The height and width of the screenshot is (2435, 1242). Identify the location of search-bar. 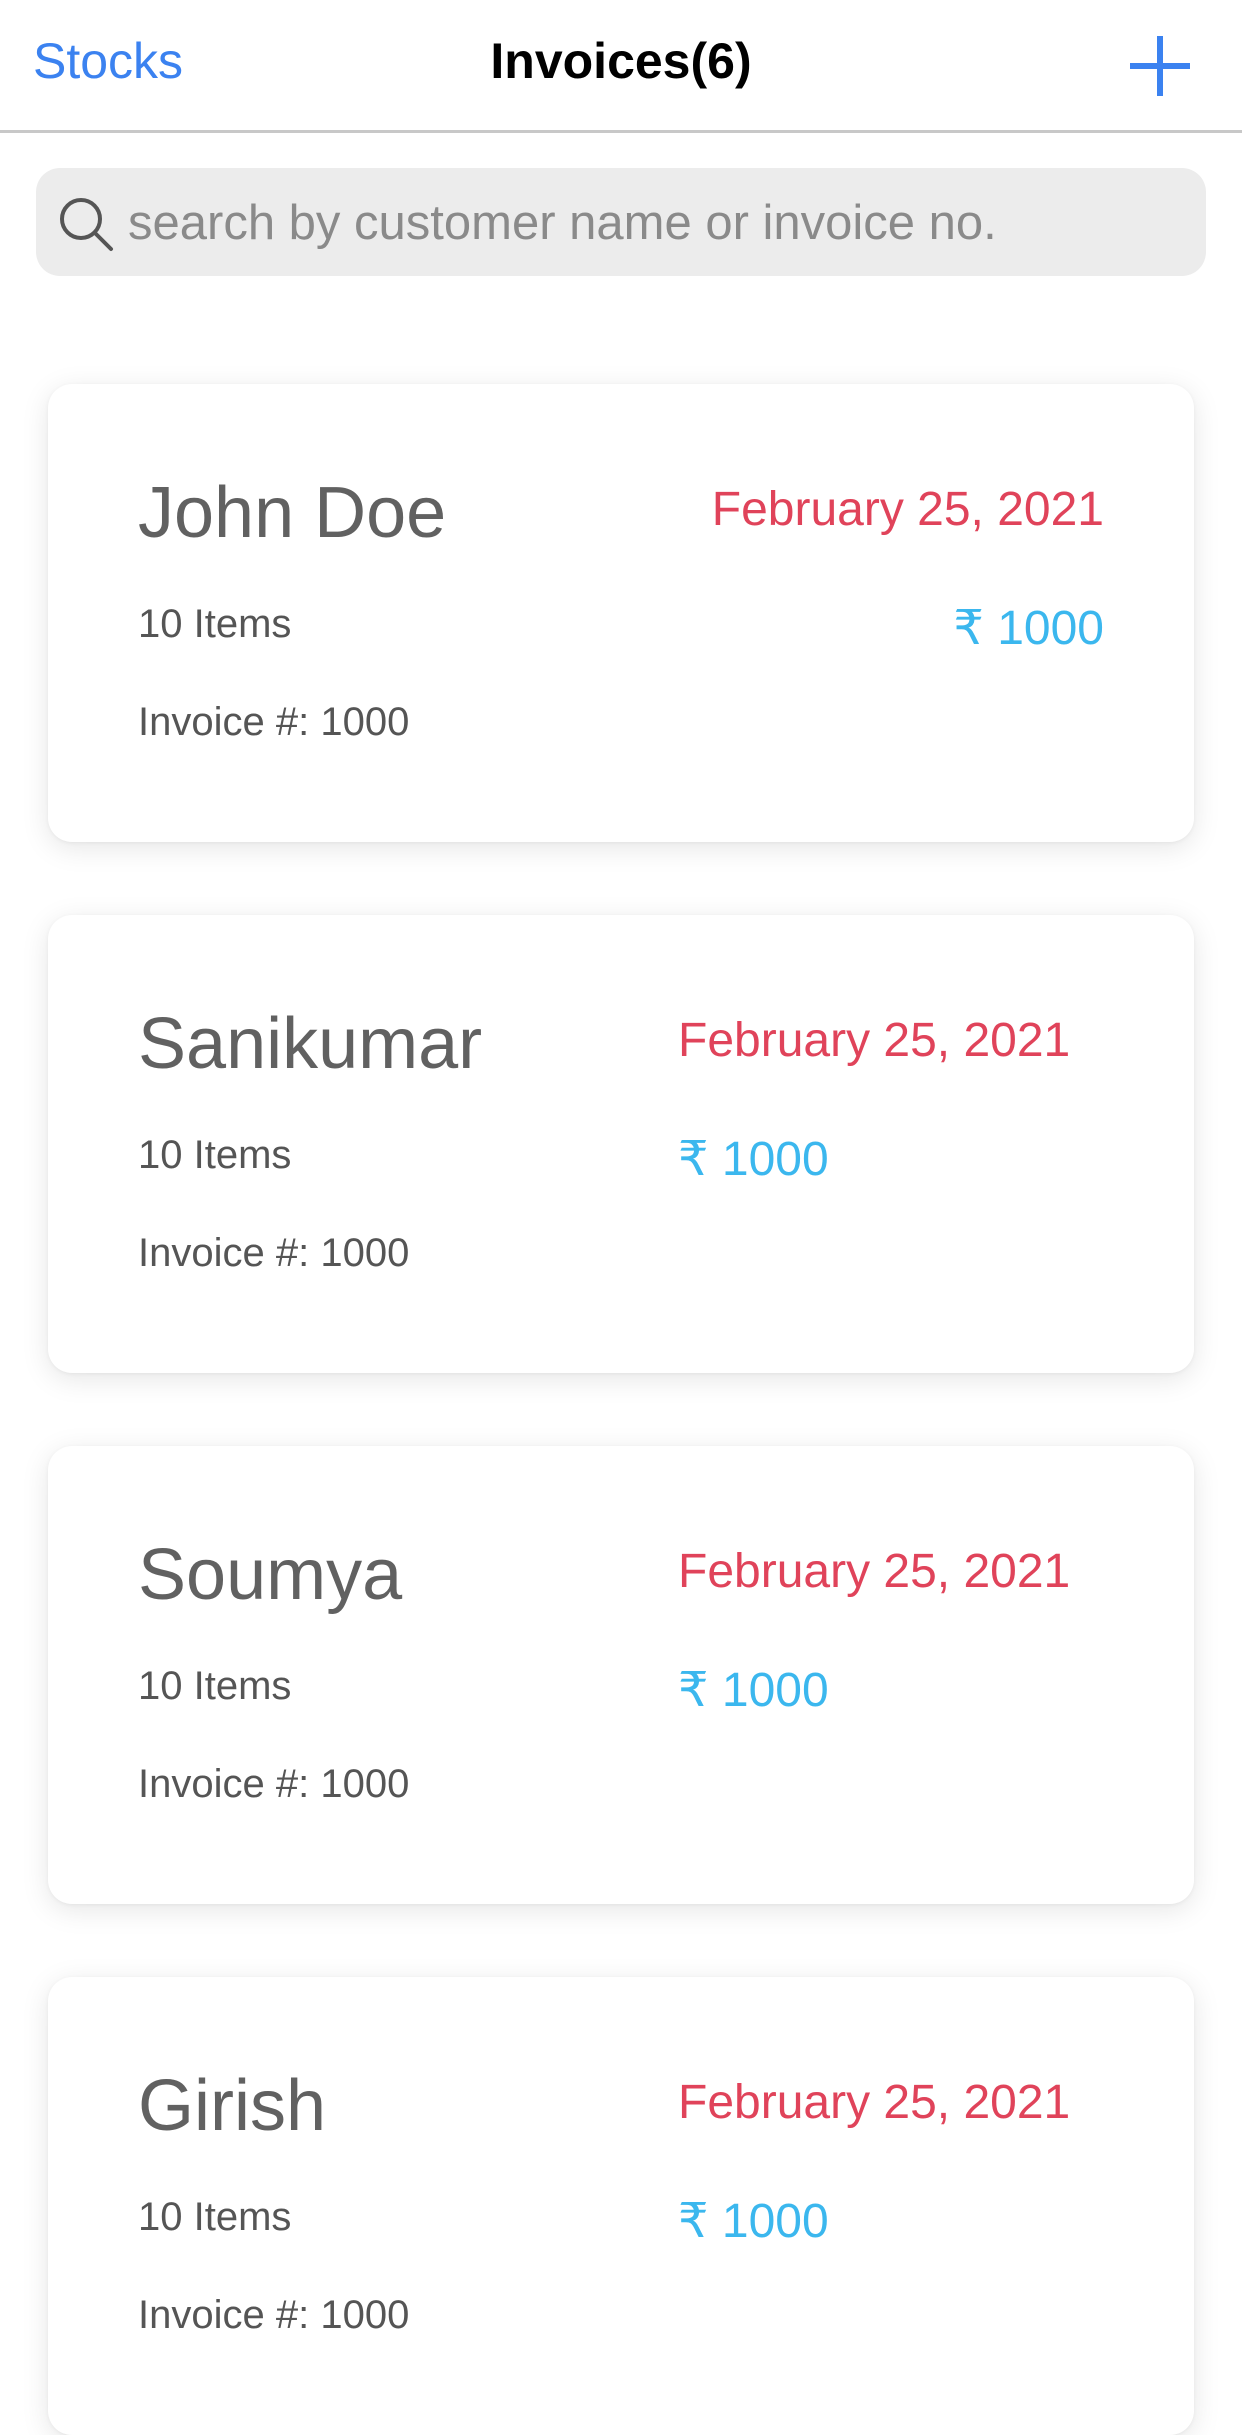
(621, 222).